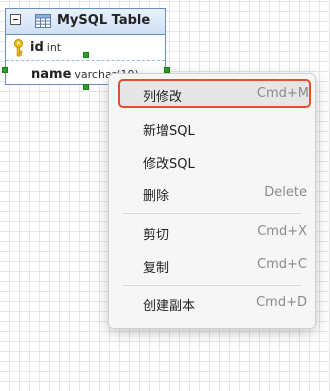 The height and width of the screenshot is (391, 330). I want to click on menu-item-label: 删除, so click(156, 196).